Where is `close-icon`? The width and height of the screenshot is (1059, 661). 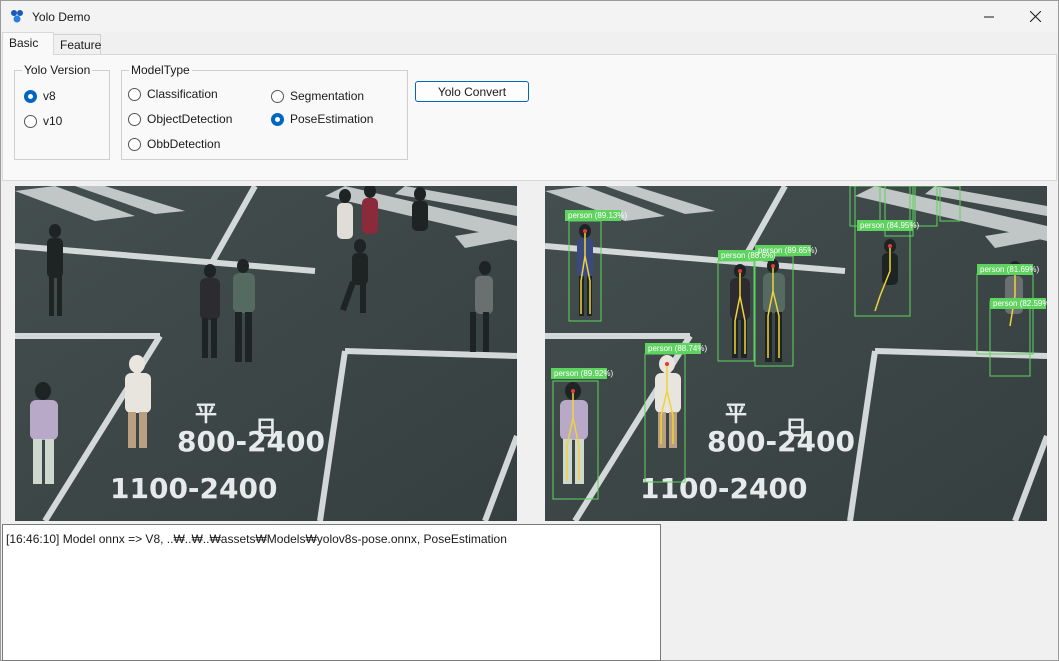
close-icon is located at coordinates (1035, 16).